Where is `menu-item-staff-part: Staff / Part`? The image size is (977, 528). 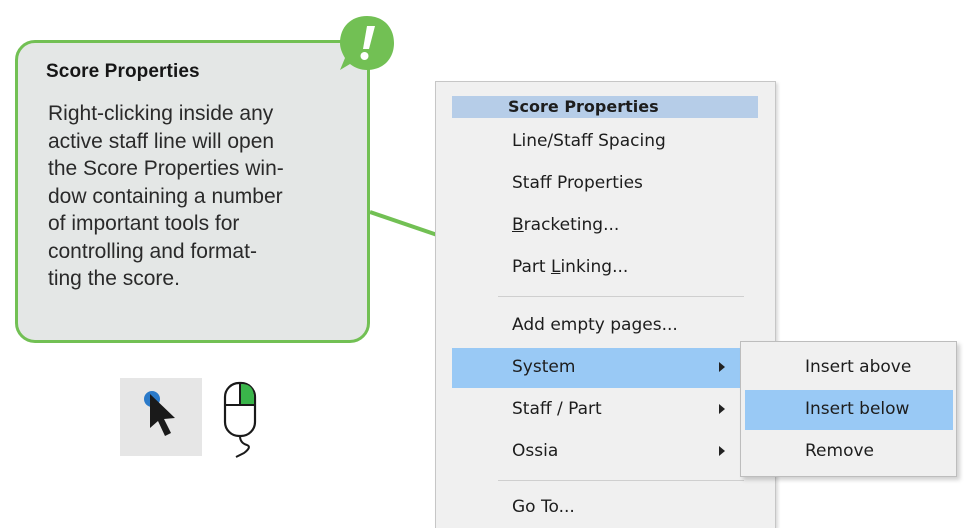
menu-item-staff-part: Staff / Part is located at coordinates (605, 410).